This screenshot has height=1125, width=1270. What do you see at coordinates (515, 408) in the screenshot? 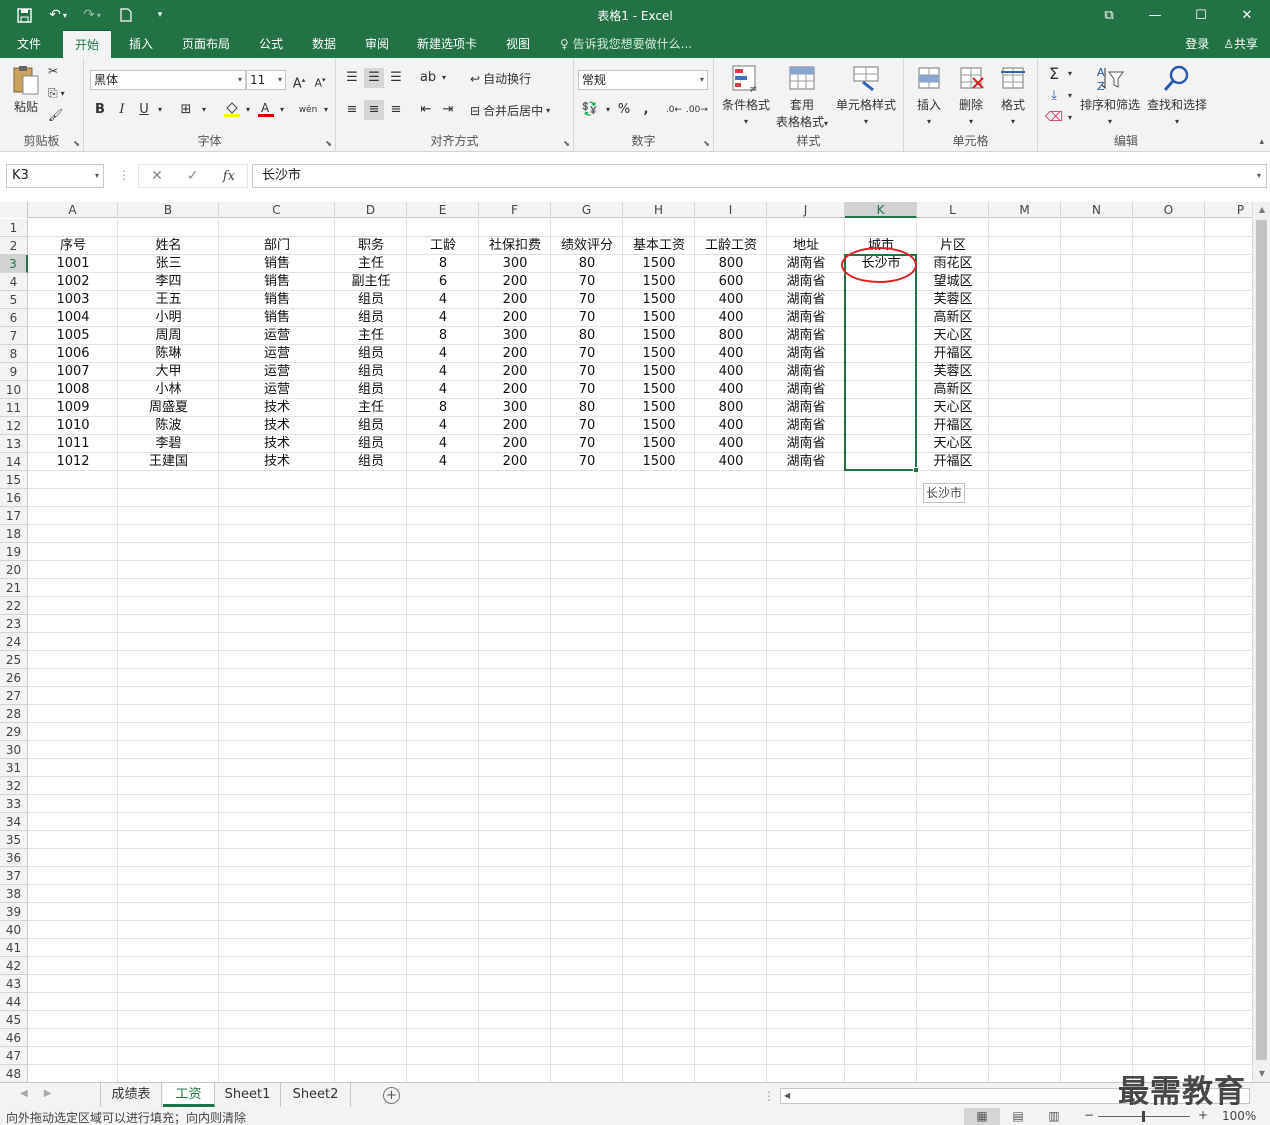
I see `cell-f11: 300` at bounding box center [515, 408].